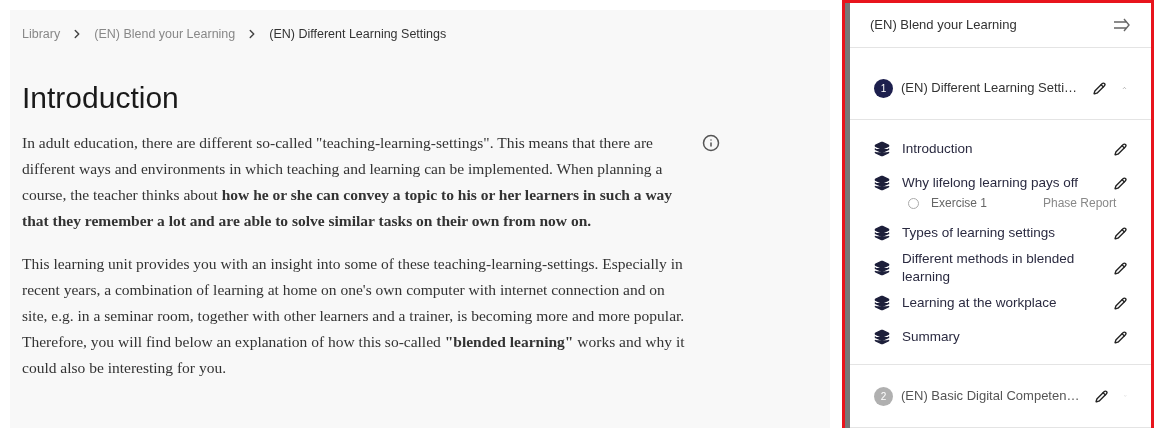 This screenshot has height=428, width=1154. I want to click on paragraph: In adult education, there are different so-called "teaching-learning-settings". This means that there are different ways and environments in which teaching and learning can be implemented. When planning a course, the teacher thinks about how he or she can convey a topic to his or her learners in such a way that they remember a lot and are able to solve similar tasks on their own from now on., so click(348, 182).